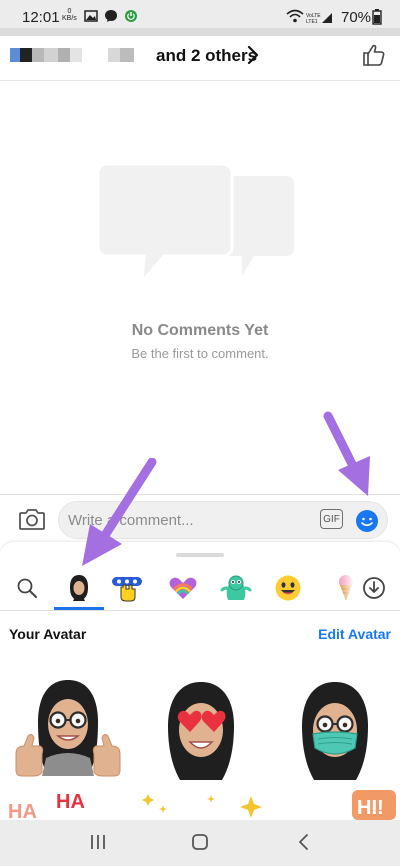  Describe the element at coordinates (370, 808) in the screenshot. I see `svg-text: HI!` at that location.